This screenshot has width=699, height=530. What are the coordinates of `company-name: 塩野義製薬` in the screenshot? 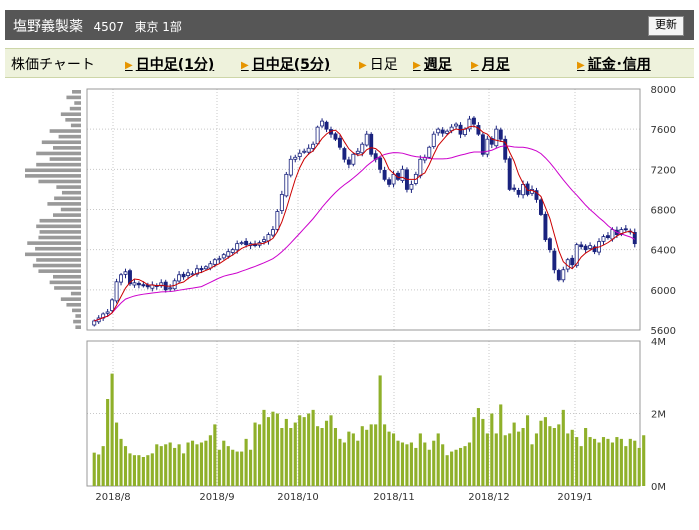 It's located at (48, 27).